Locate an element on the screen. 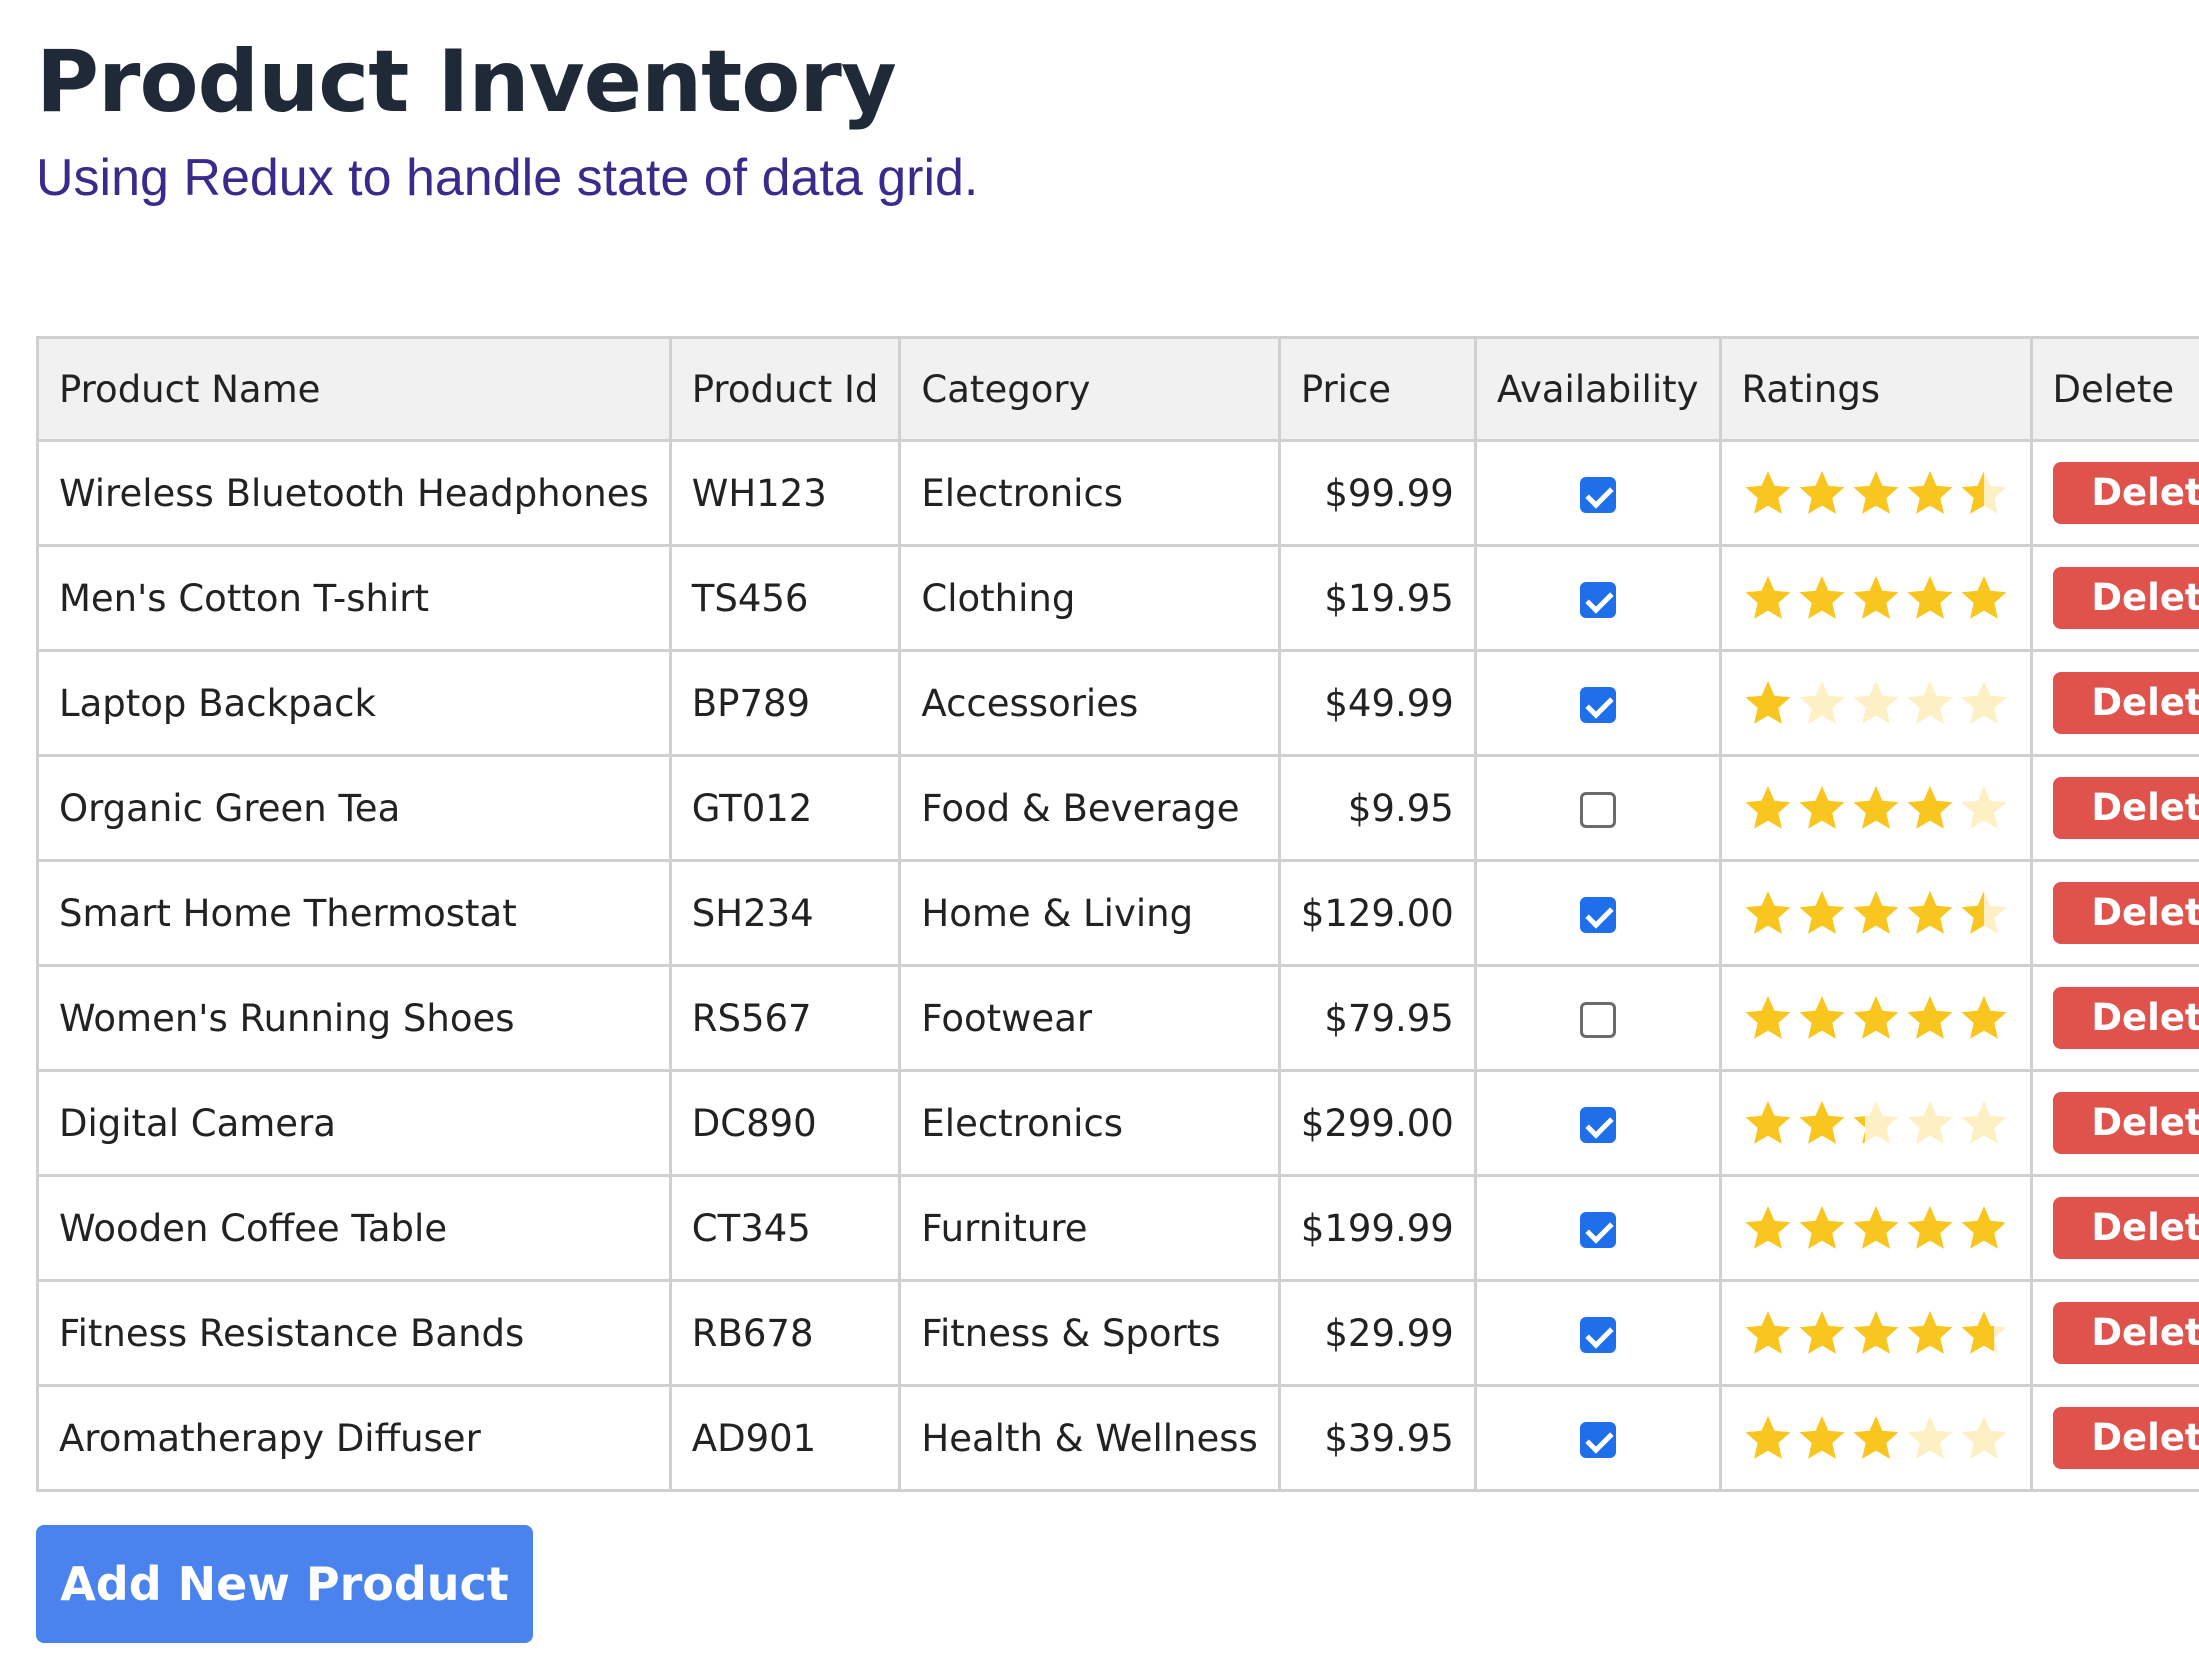 The height and width of the screenshot is (1659, 2199). product-name-cell: Men's Cotton T-shirt is located at coordinates (354, 598).